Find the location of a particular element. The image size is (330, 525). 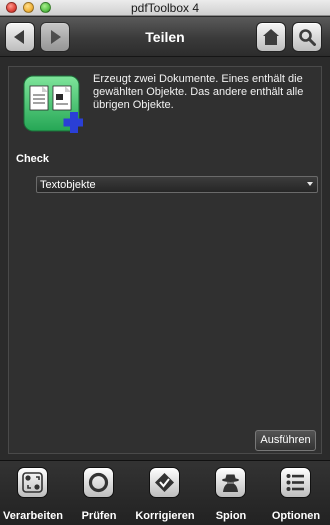

tab-optionen: Optionen is located at coordinates (296, 495).